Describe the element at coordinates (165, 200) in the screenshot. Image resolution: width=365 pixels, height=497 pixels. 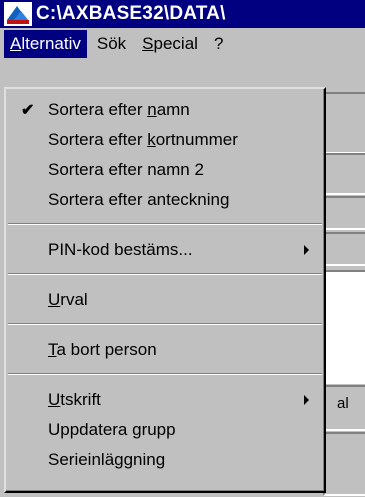
I see `menu-sort-by-note: Sortera efter anteckning` at that location.